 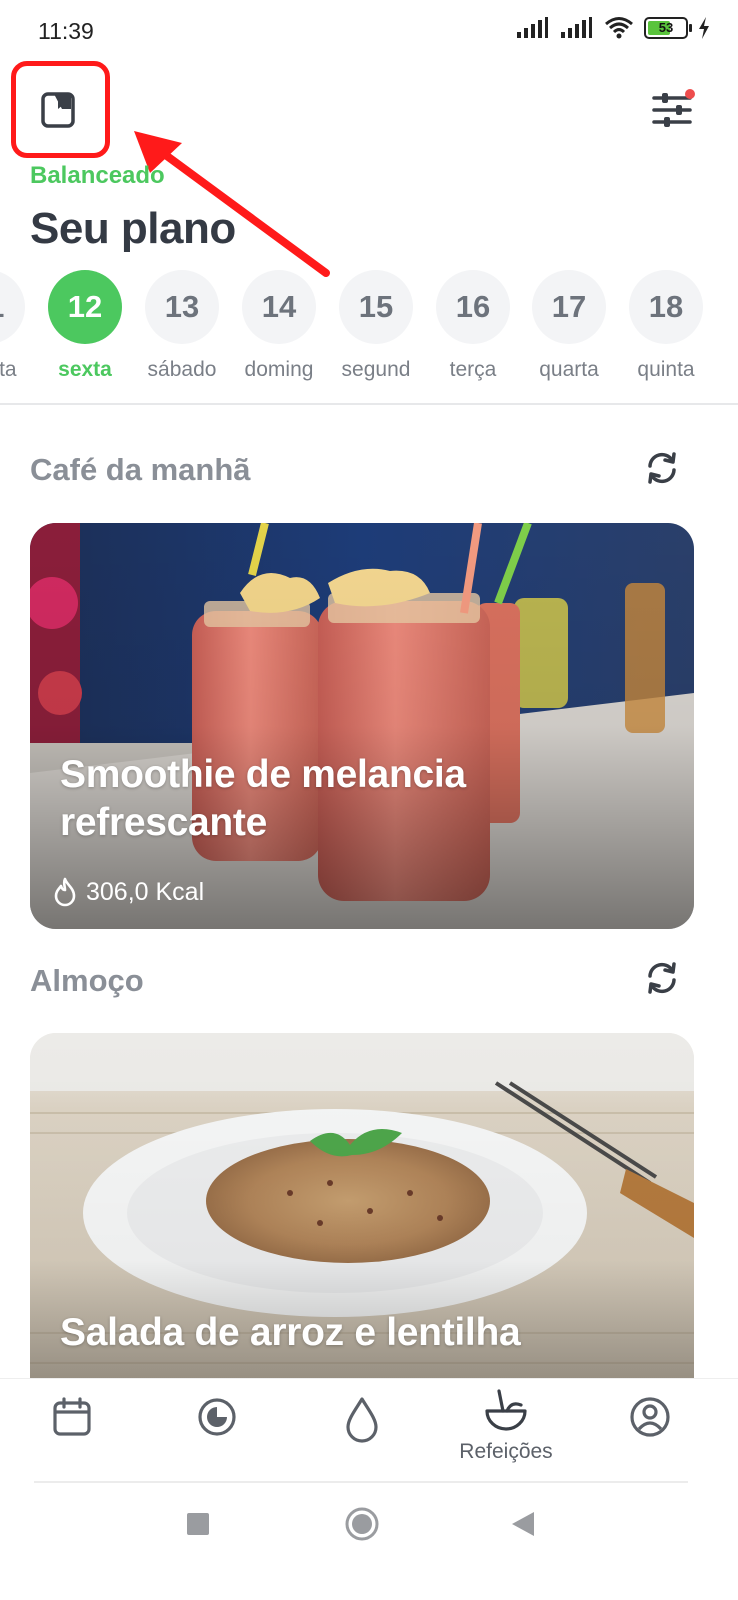 I want to click on filter-settings-button, so click(x=674, y=110).